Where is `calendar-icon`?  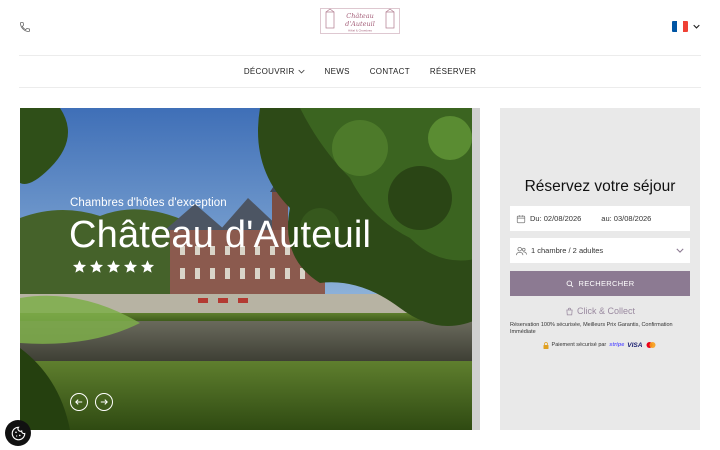 calendar-icon is located at coordinates (521, 218).